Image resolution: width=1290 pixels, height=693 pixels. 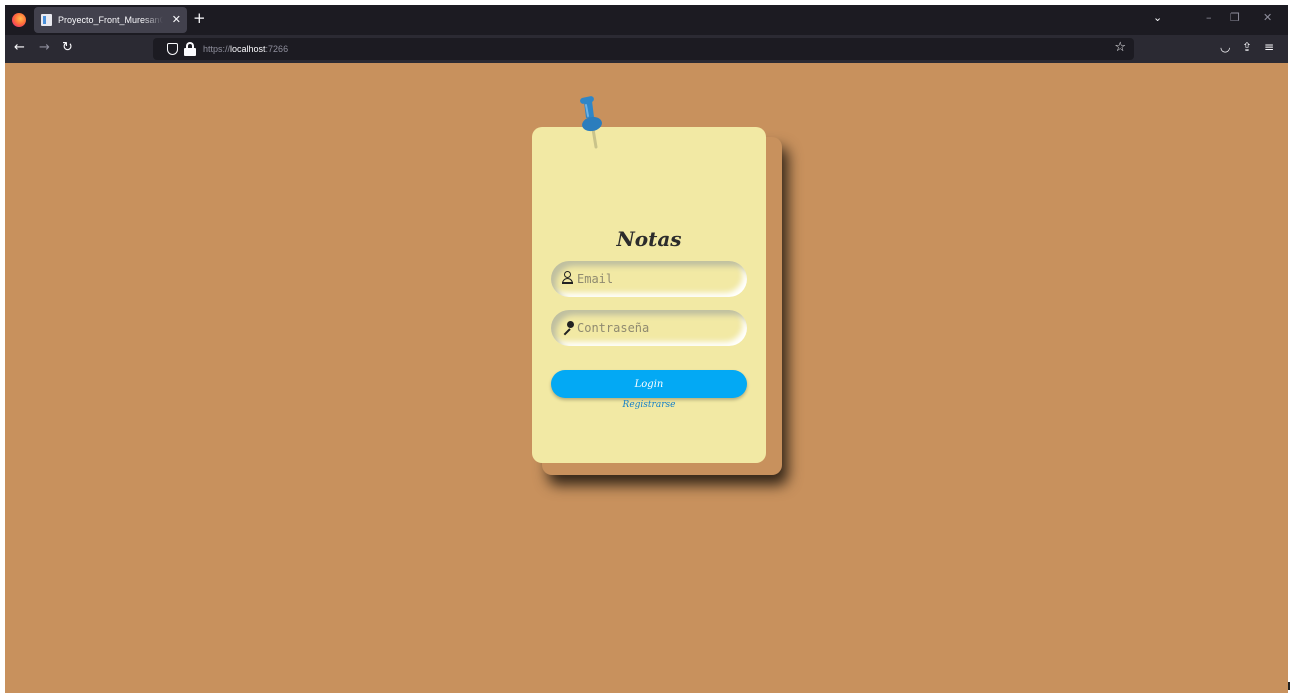 I want to click on push-pin-icon, so click(x=591, y=122).